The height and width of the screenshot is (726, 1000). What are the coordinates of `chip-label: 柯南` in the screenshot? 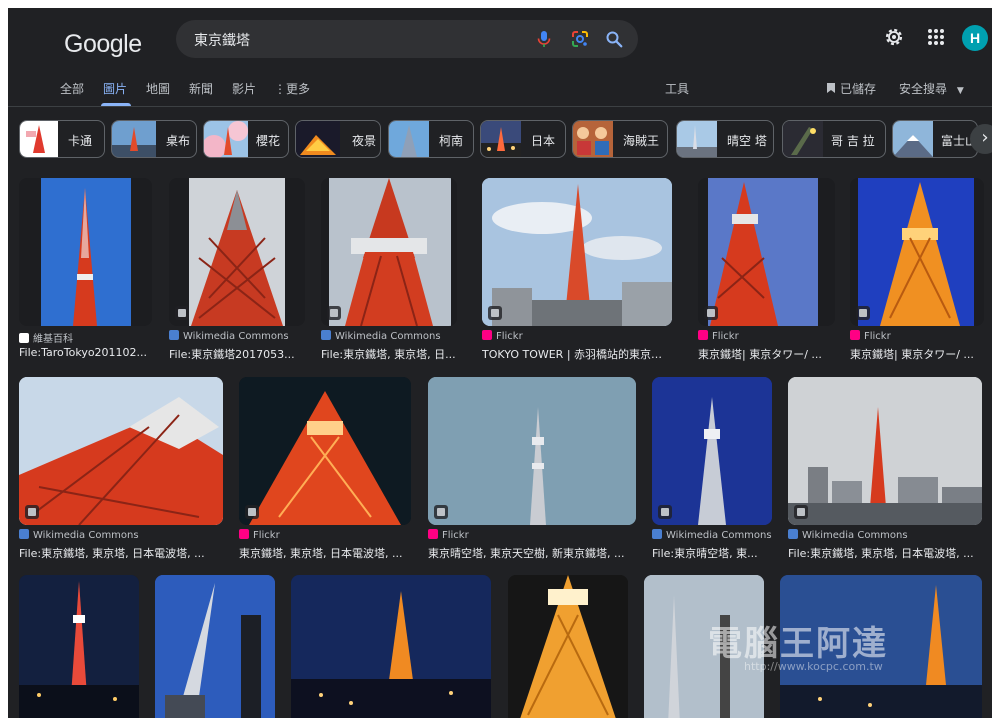 It's located at (451, 141).